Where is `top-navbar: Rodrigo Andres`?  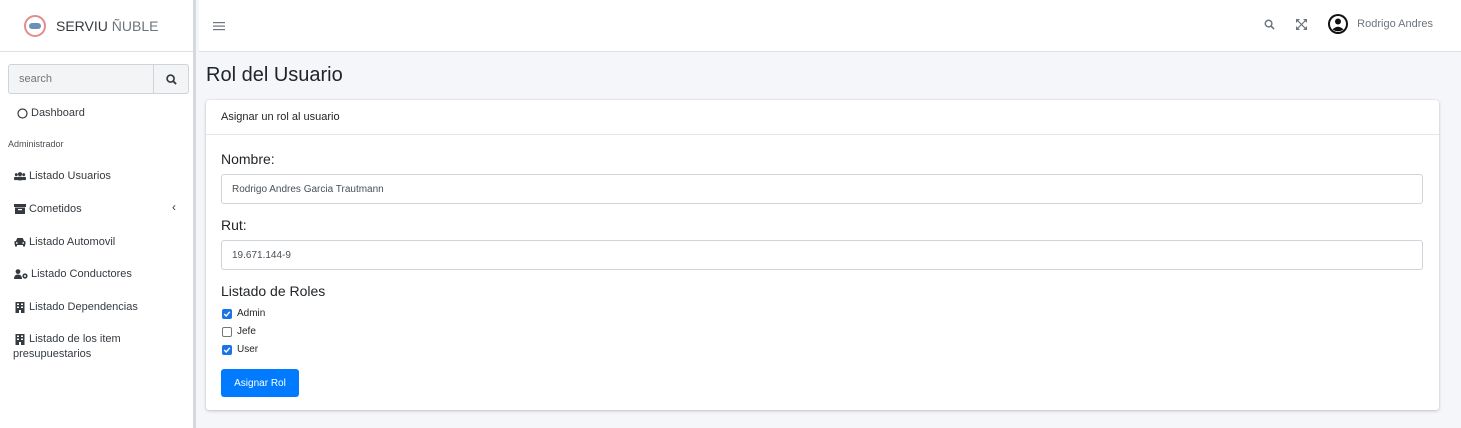 top-navbar: Rodrigo Andres is located at coordinates (830, 26).